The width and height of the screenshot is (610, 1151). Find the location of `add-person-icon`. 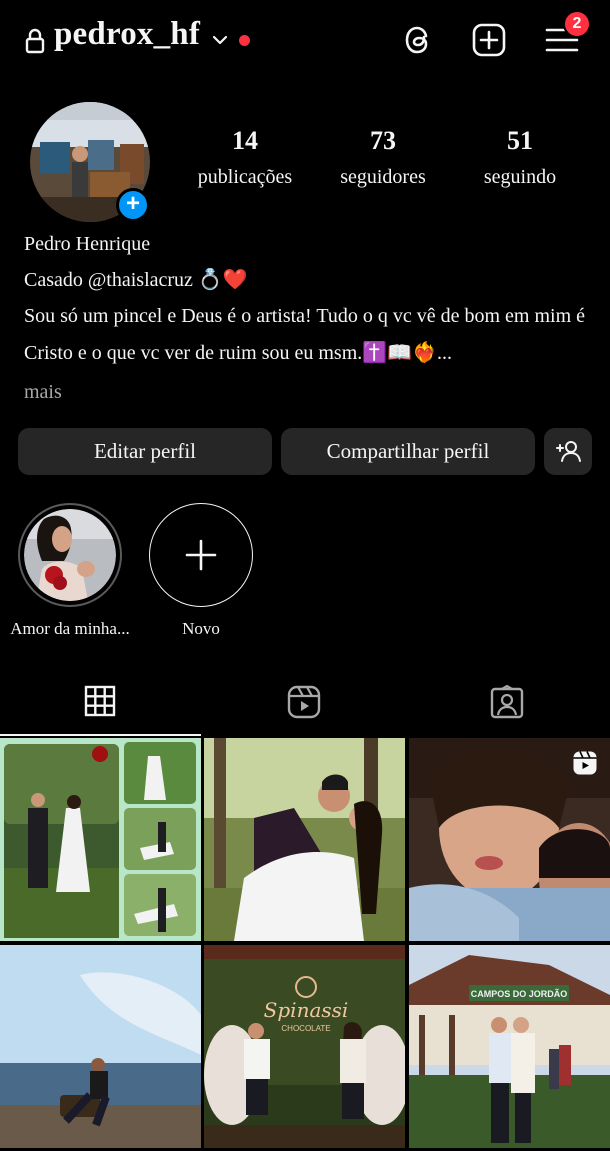

add-person-icon is located at coordinates (568, 451).